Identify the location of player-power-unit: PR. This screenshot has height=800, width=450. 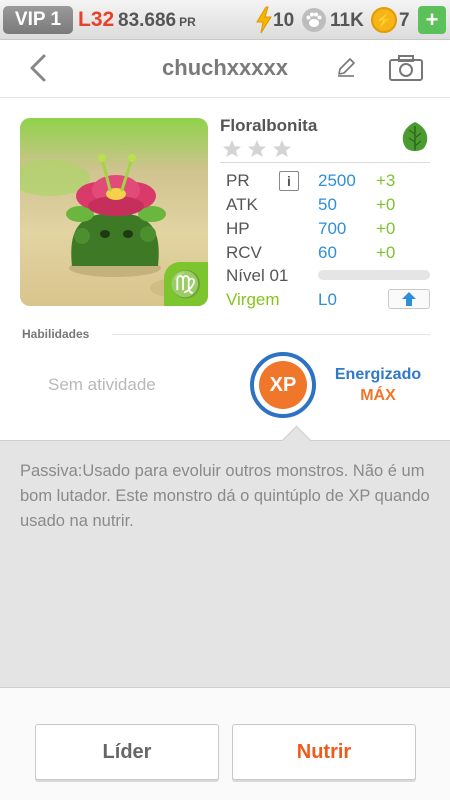
(187, 22).